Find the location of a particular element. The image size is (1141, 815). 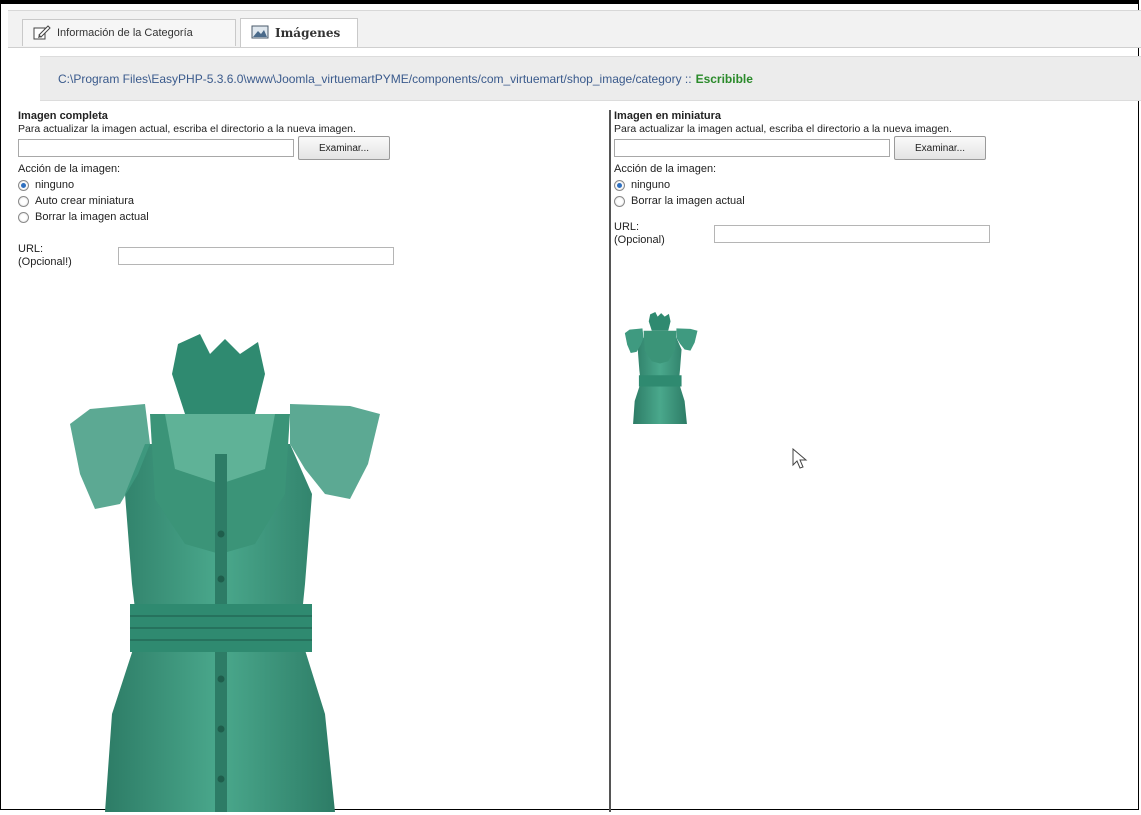

url-label: URL: (Opcional!) is located at coordinates (68, 256).